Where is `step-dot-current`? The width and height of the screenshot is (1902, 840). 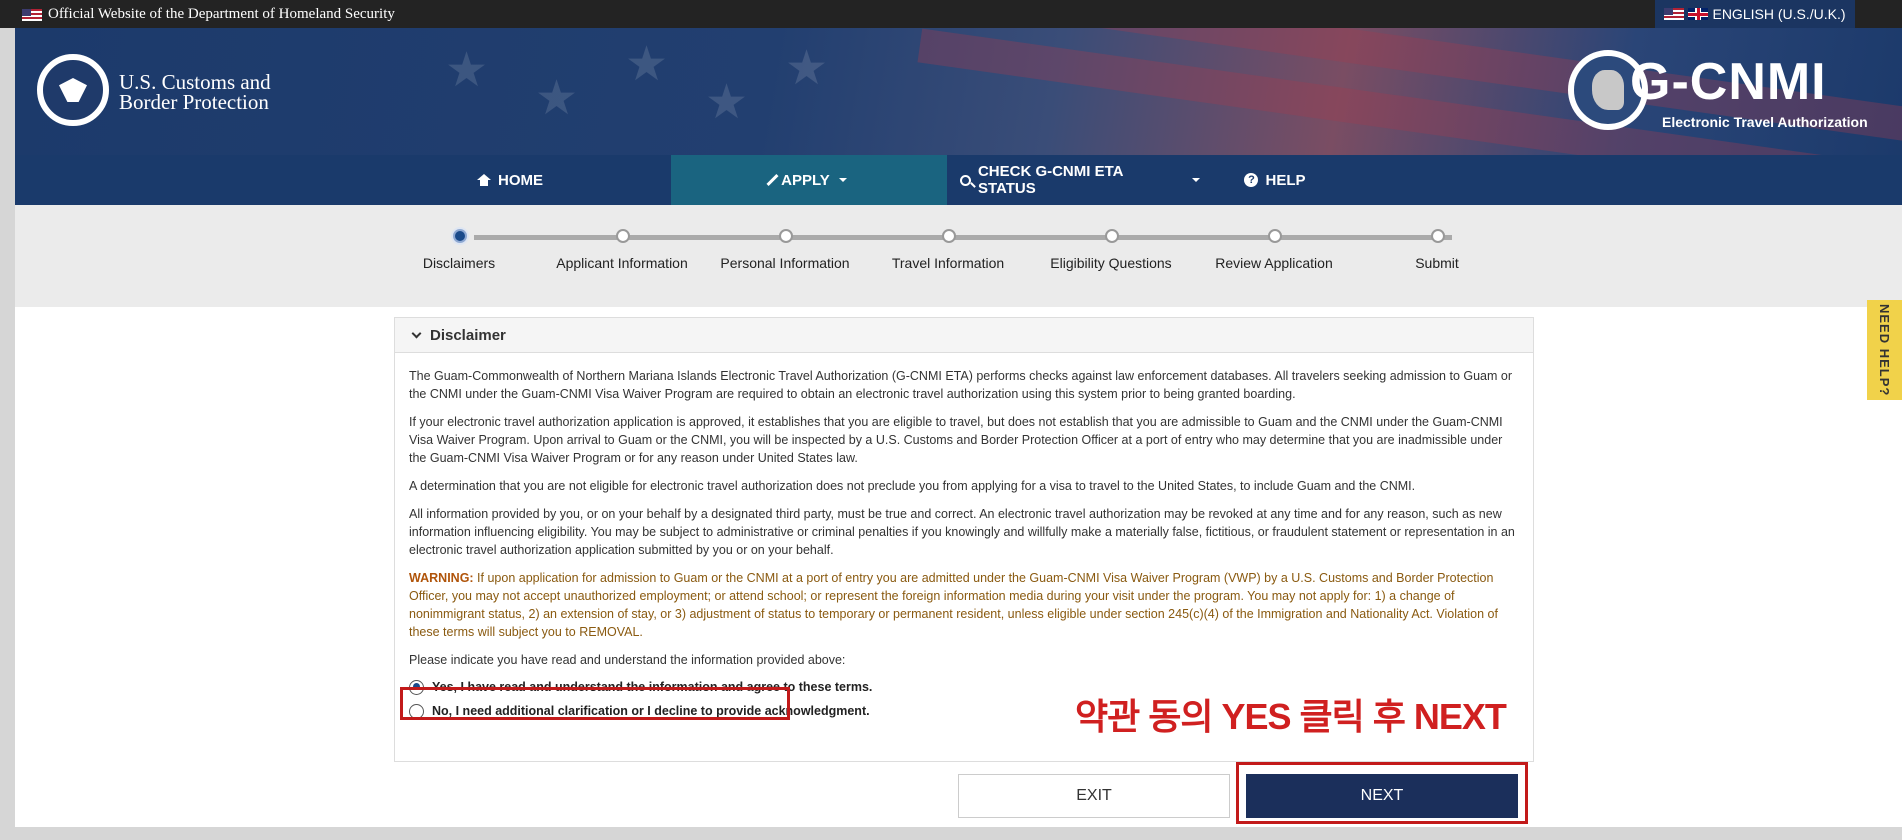
step-dot-current is located at coordinates (460, 236).